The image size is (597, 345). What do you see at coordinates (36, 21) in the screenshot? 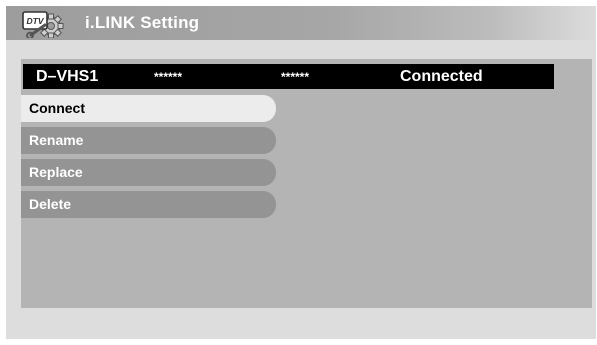
I see `dtv-icon-label: DTV` at bounding box center [36, 21].